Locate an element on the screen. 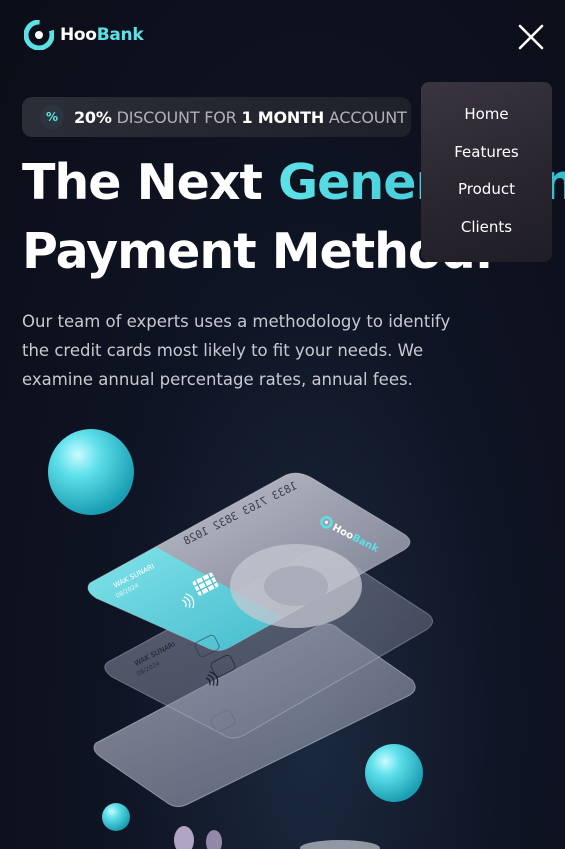 The height and width of the screenshot is (849, 565). promo-text: 20% DISCOUNT FOR 1 MONTH ACCOUNT is located at coordinates (240, 117).